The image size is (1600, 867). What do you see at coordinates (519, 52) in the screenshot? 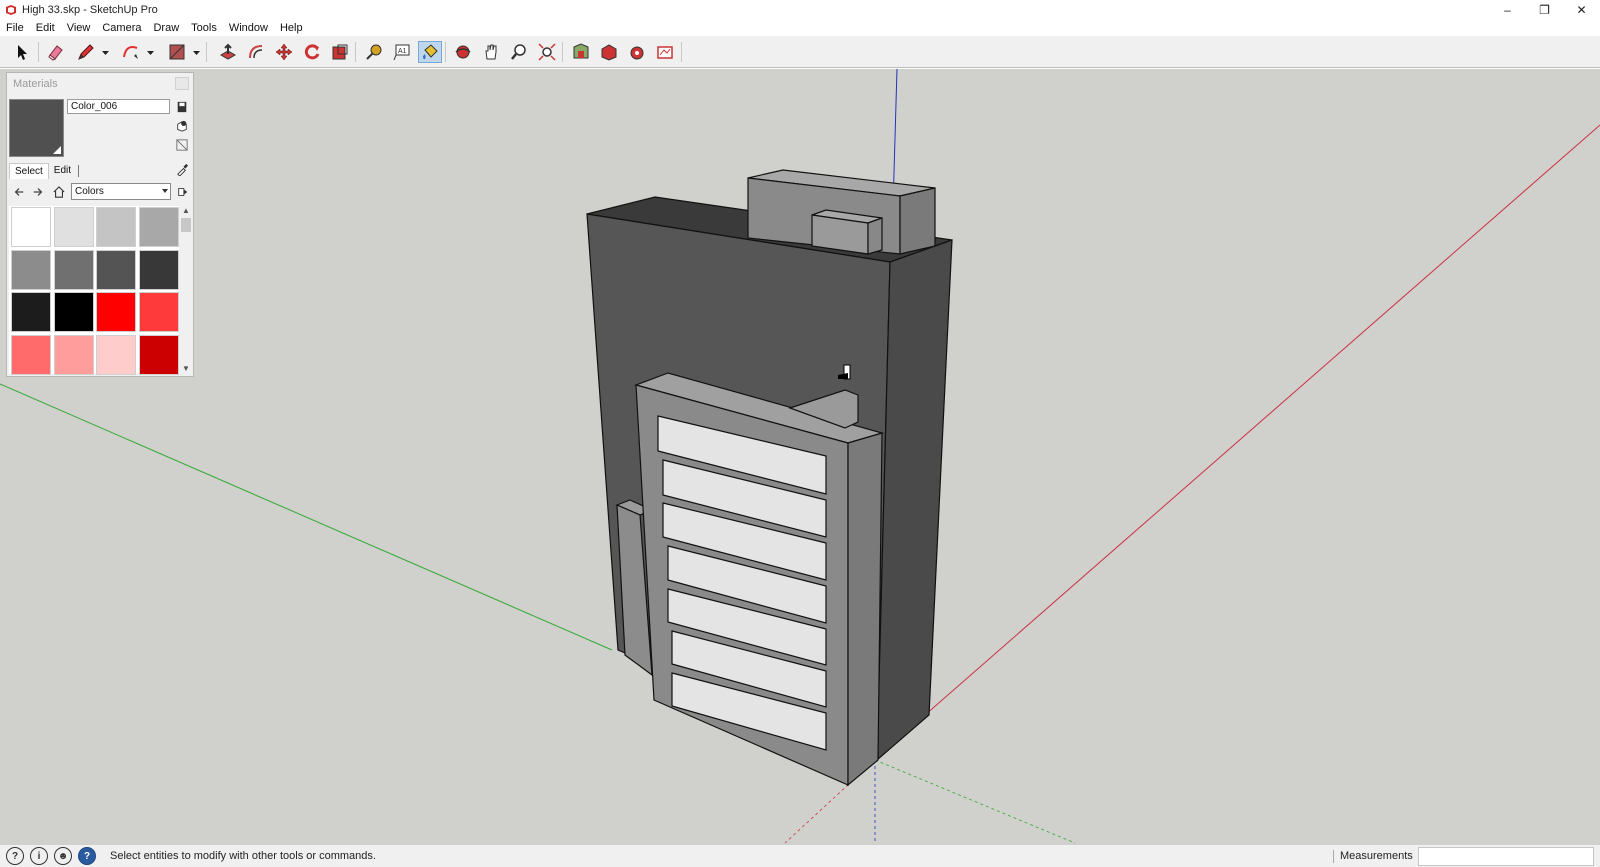
I see `zoom-tool-button` at bounding box center [519, 52].